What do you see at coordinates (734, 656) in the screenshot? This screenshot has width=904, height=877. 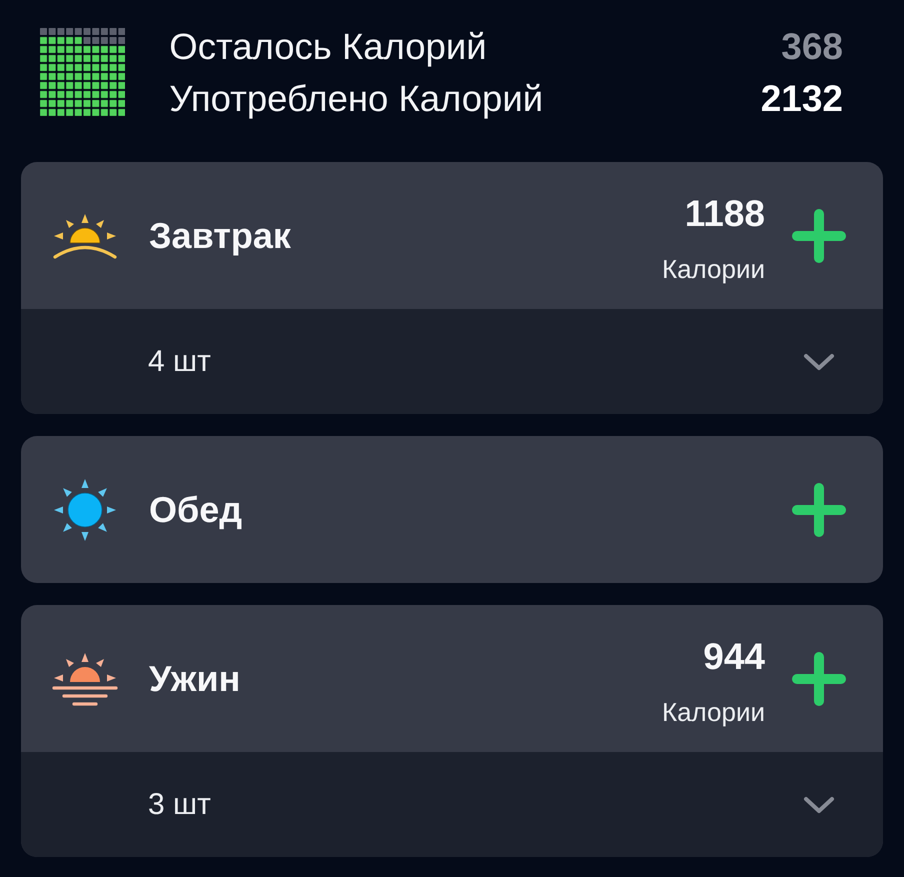 I see `calories-value: 944` at bounding box center [734, 656].